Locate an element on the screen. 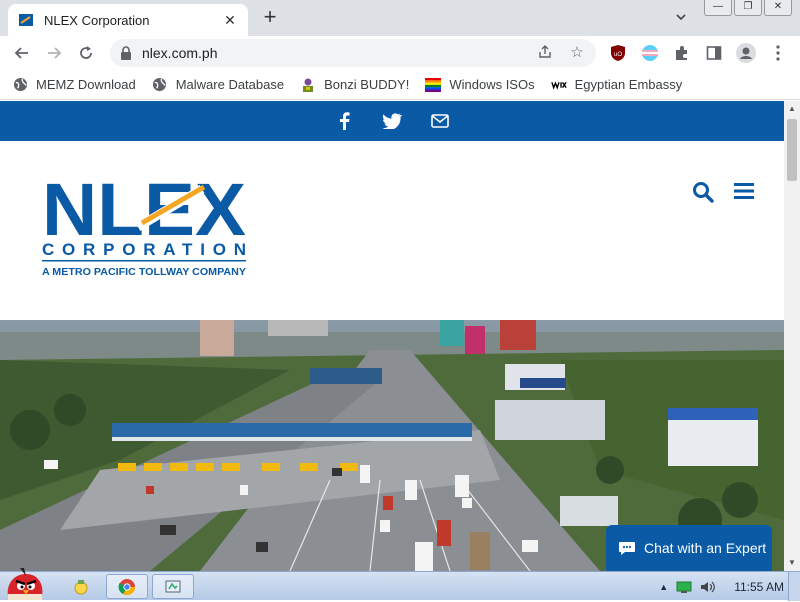 The width and height of the screenshot is (800, 602). menu-kebab-icon is located at coordinates (778, 53).